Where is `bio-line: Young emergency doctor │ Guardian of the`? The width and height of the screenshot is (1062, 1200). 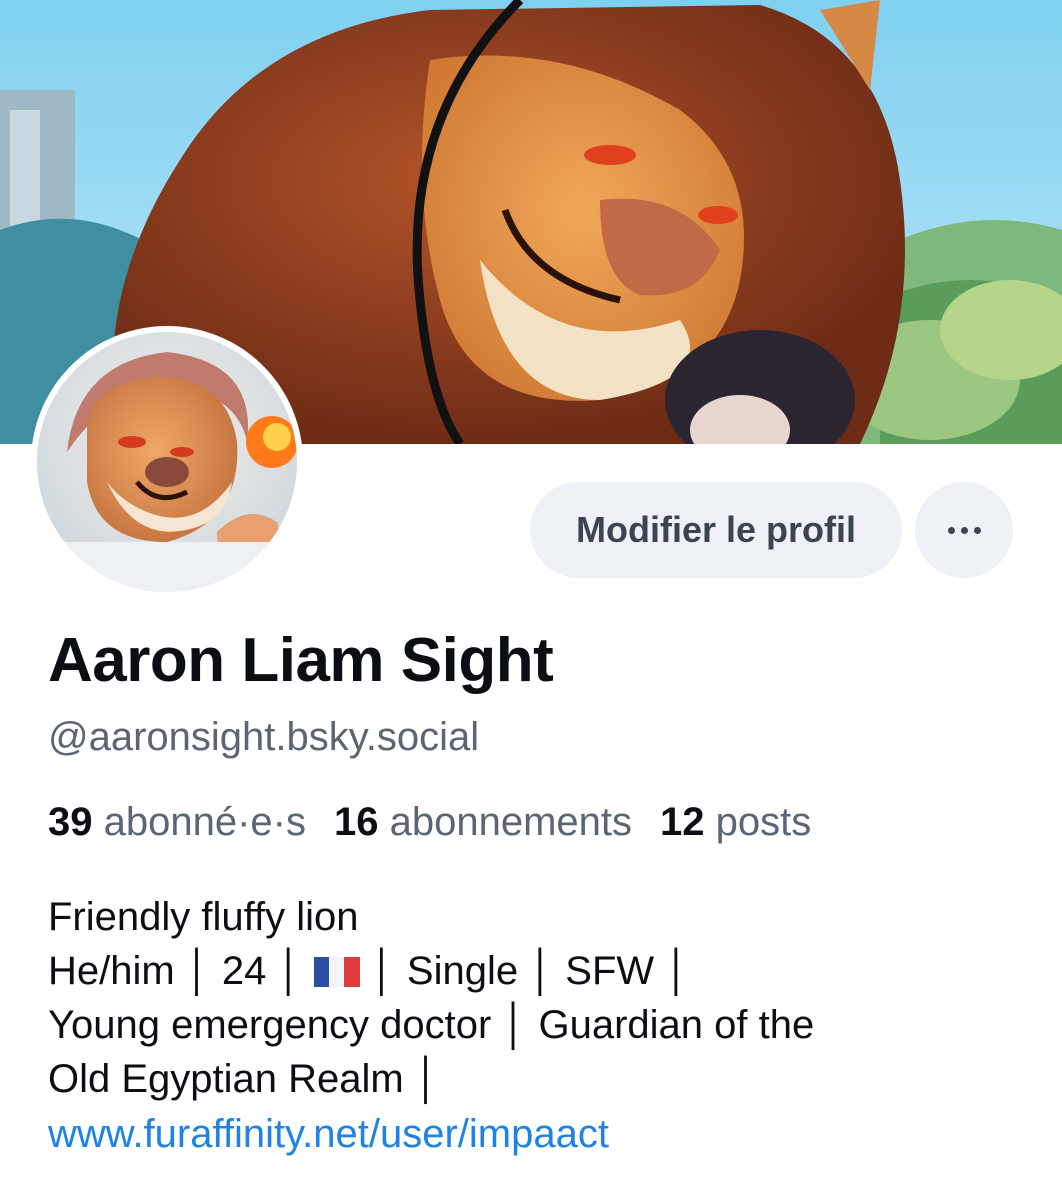 bio-line: Young emergency doctor │ Guardian of the is located at coordinates (431, 1025).